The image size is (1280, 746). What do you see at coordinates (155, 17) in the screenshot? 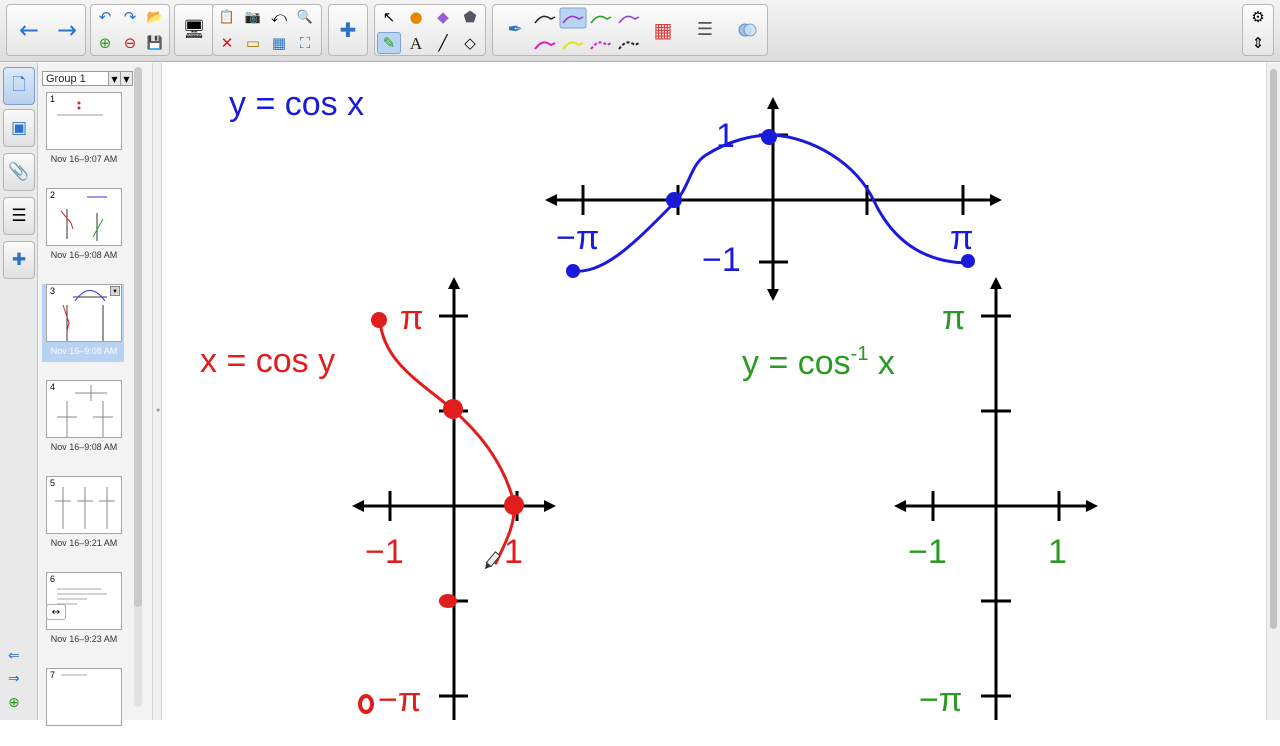
I see `open-file-icon: 📂` at bounding box center [155, 17].